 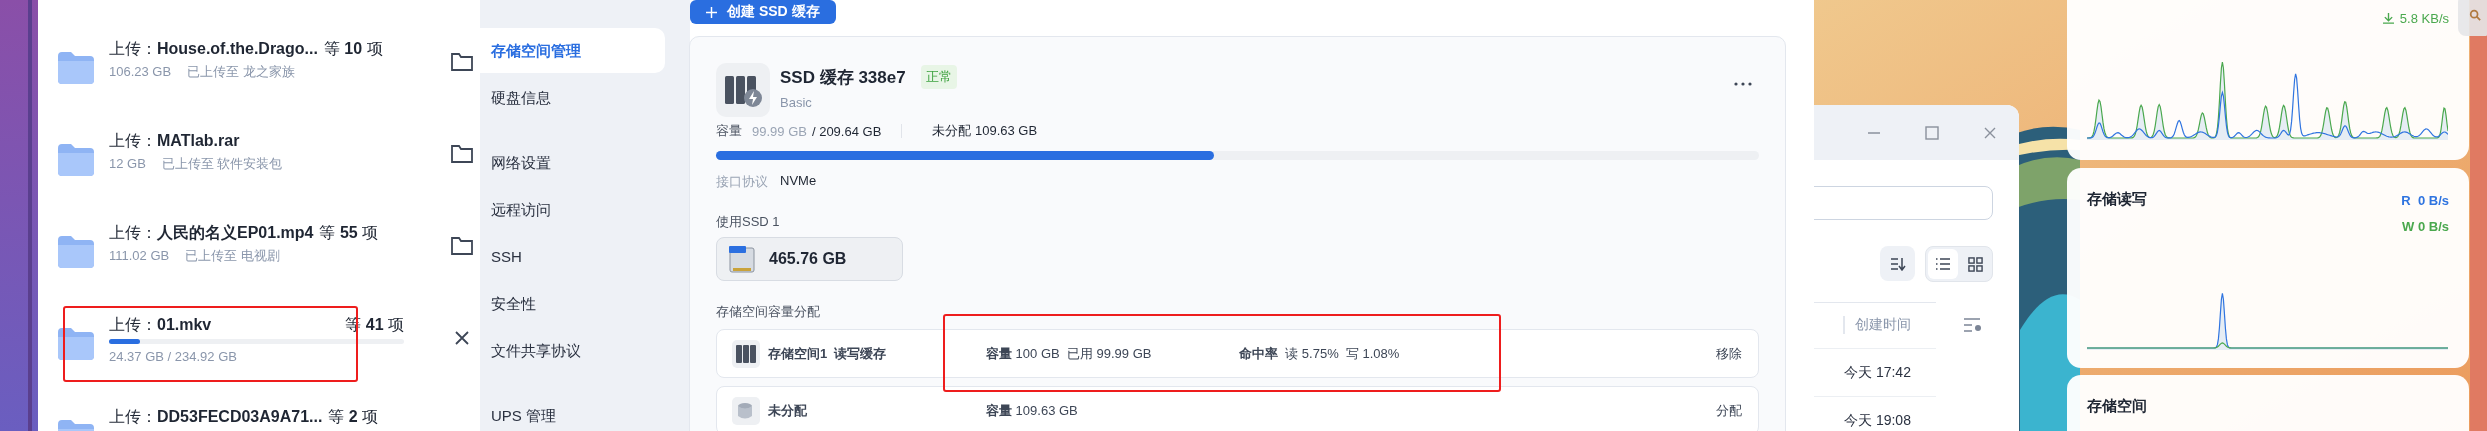 What do you see at coordinates (2388, 18) in the screenshot?
I see `download-icon` at bounding box center [2388, 18].